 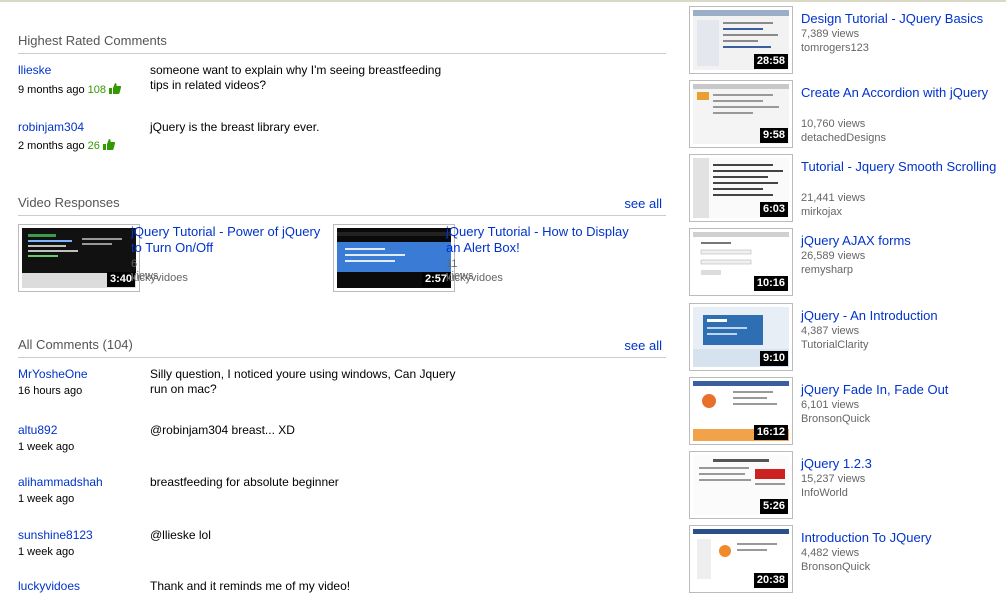 What do you see at coordinates (235, 127) in the screenshot?
I see `comment-text: jQuery is the breast library ever.` at bounding box center [235, 127].